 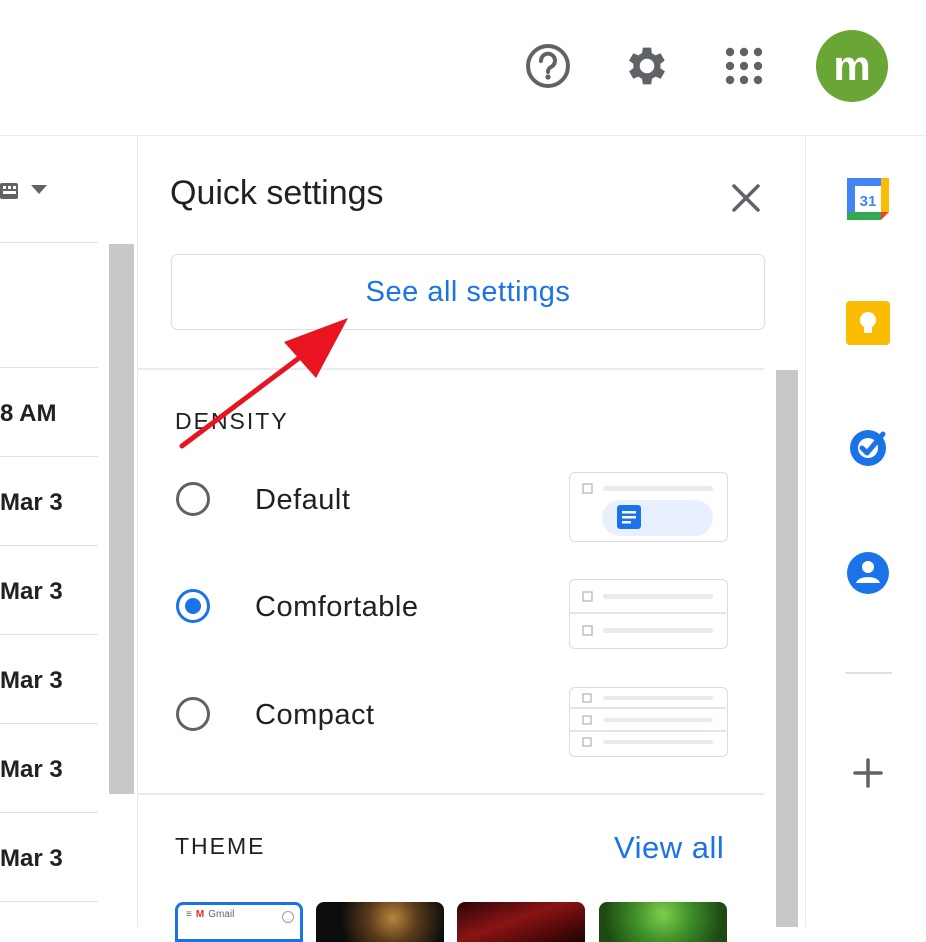 I want to click on list-item: 8 AM, so click(x=49, y=411).